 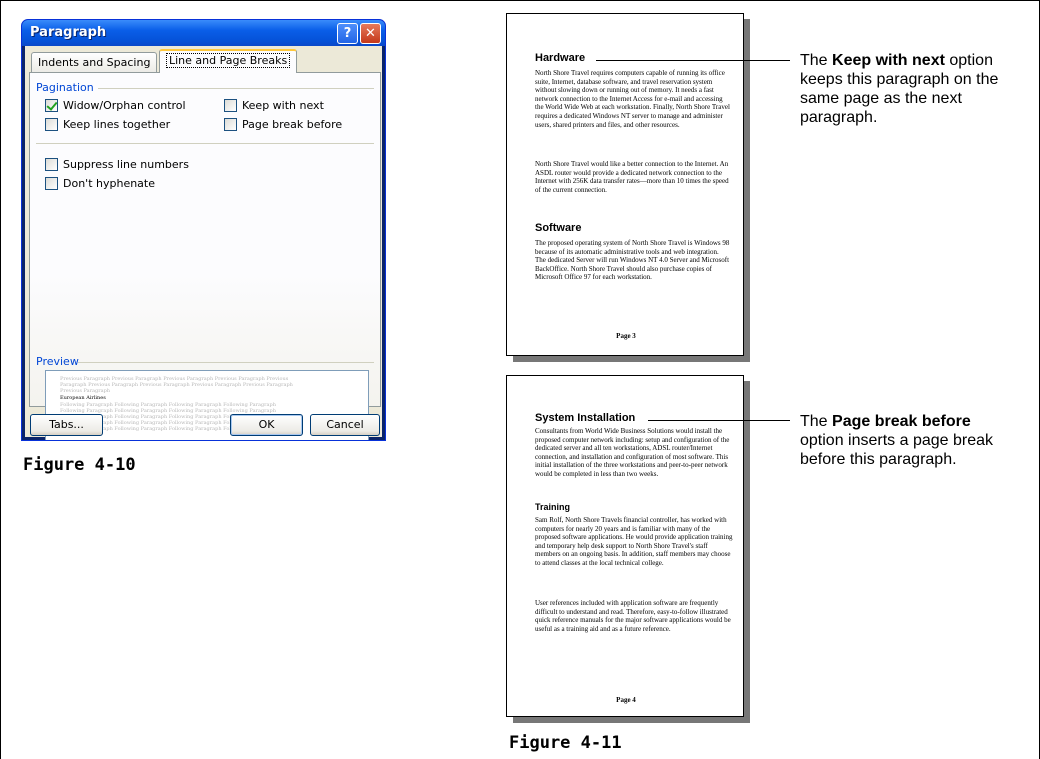 What do you see at coordinates (79, 465) in the screenshot?
I see `figure-caption-left: Figure 4-10` at bounding box center [79, 465].